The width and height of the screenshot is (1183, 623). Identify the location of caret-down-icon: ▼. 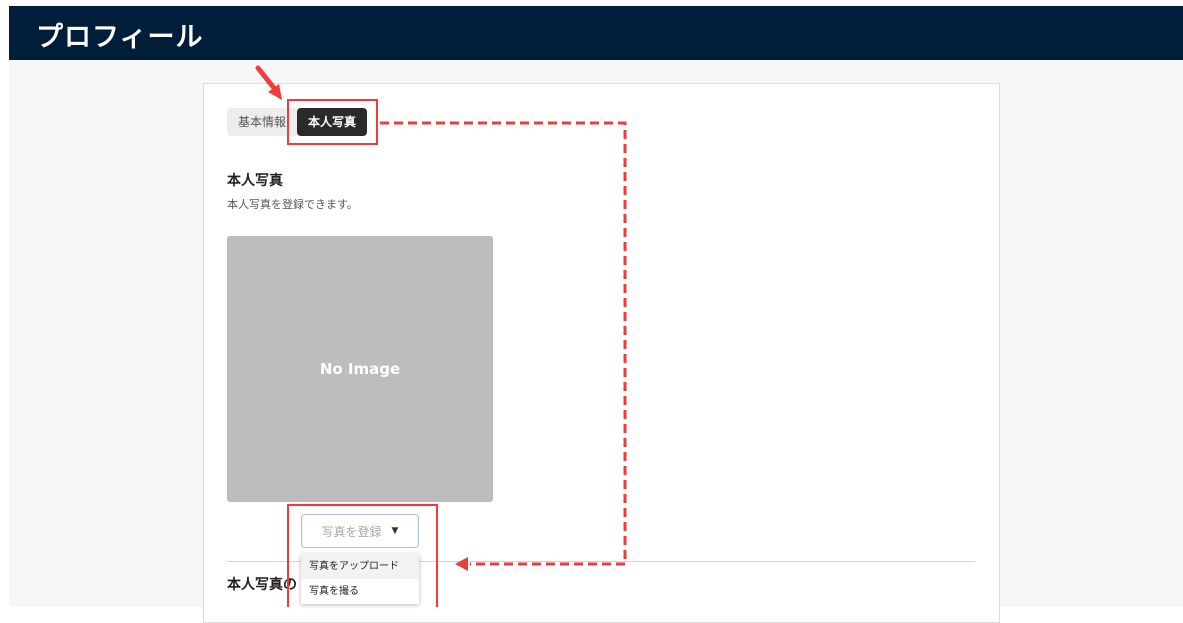
(395, 531).